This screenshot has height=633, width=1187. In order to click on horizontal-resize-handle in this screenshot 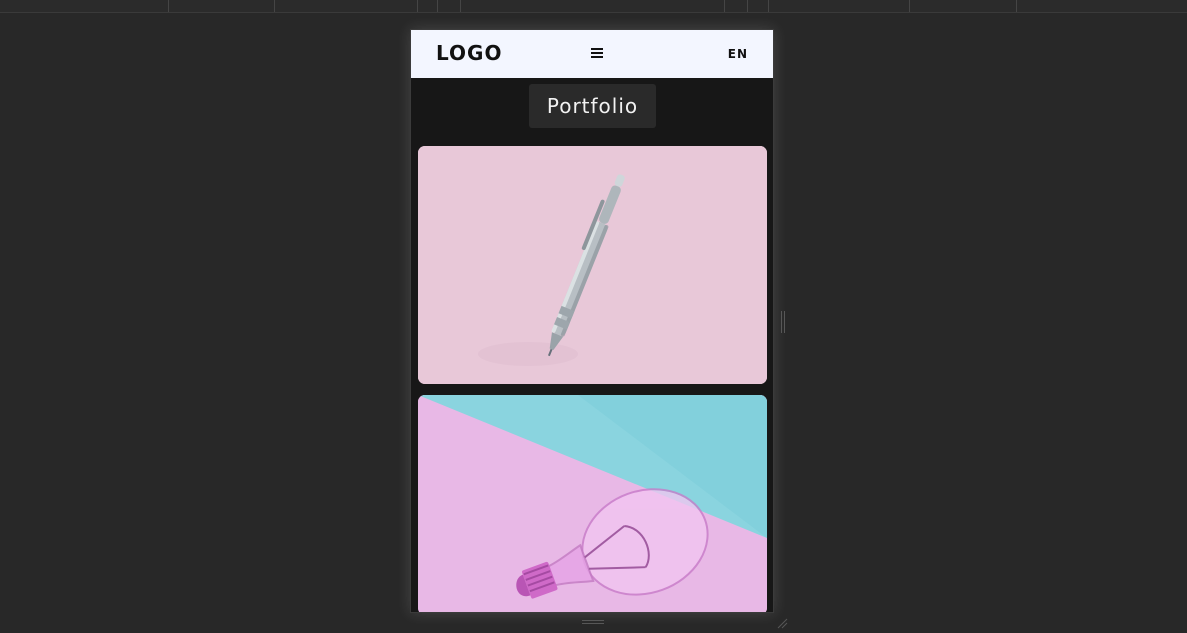, I will do `click(593, 622)`.